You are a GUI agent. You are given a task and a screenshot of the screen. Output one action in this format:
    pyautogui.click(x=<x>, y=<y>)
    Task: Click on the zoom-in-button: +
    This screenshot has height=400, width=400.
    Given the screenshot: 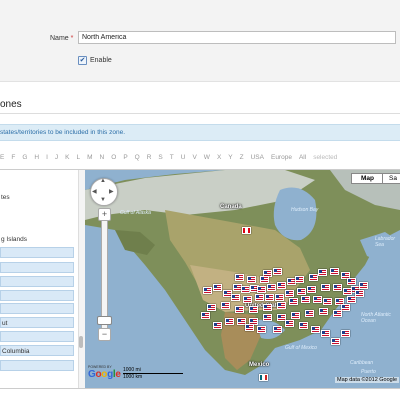 What is the action you would take?
    pyautogui.click(x=104, y=214)
    